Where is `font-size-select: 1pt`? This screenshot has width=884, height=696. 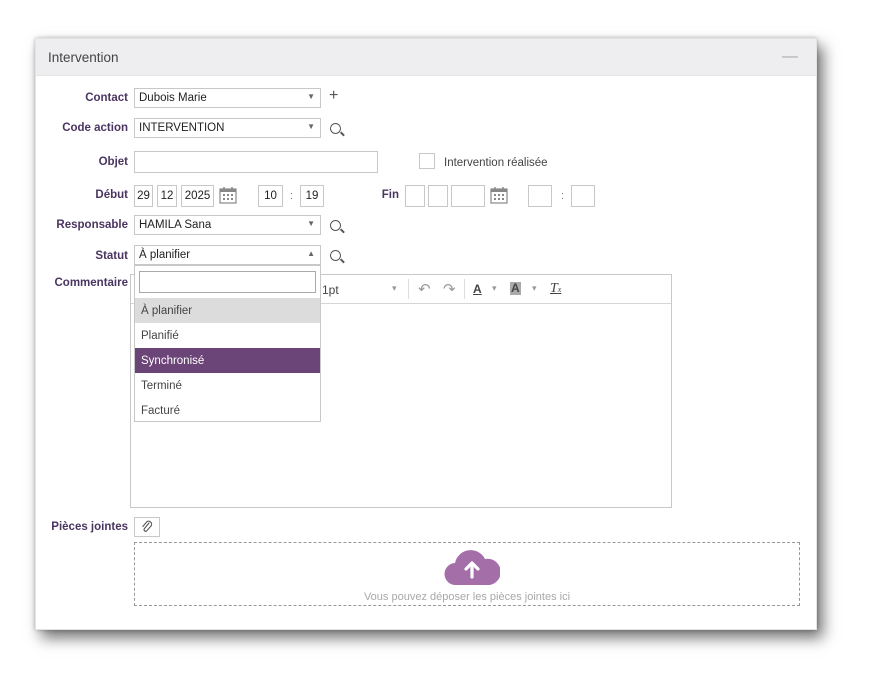 font-size-select: 1pt is located at coordinates (330, 290).